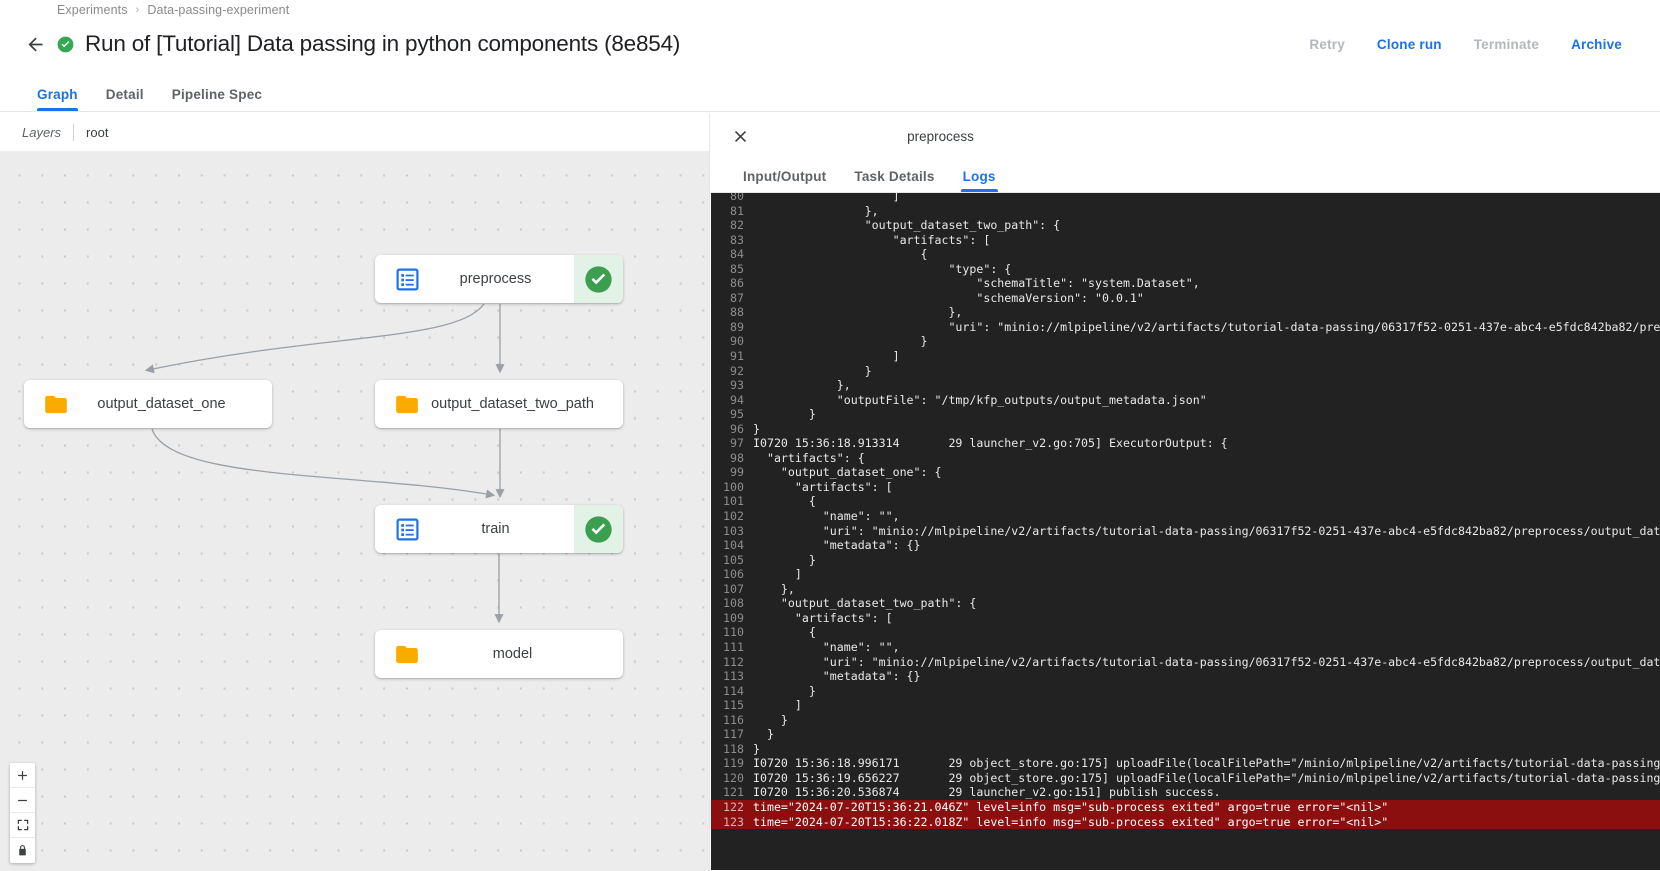 The width and height of the screenshot is (1660, 871). Describe the element at coordinates (976, 283) in the screenshot. I see `log-line-text: "schemaTitle": "system.Dataset",` at that location.